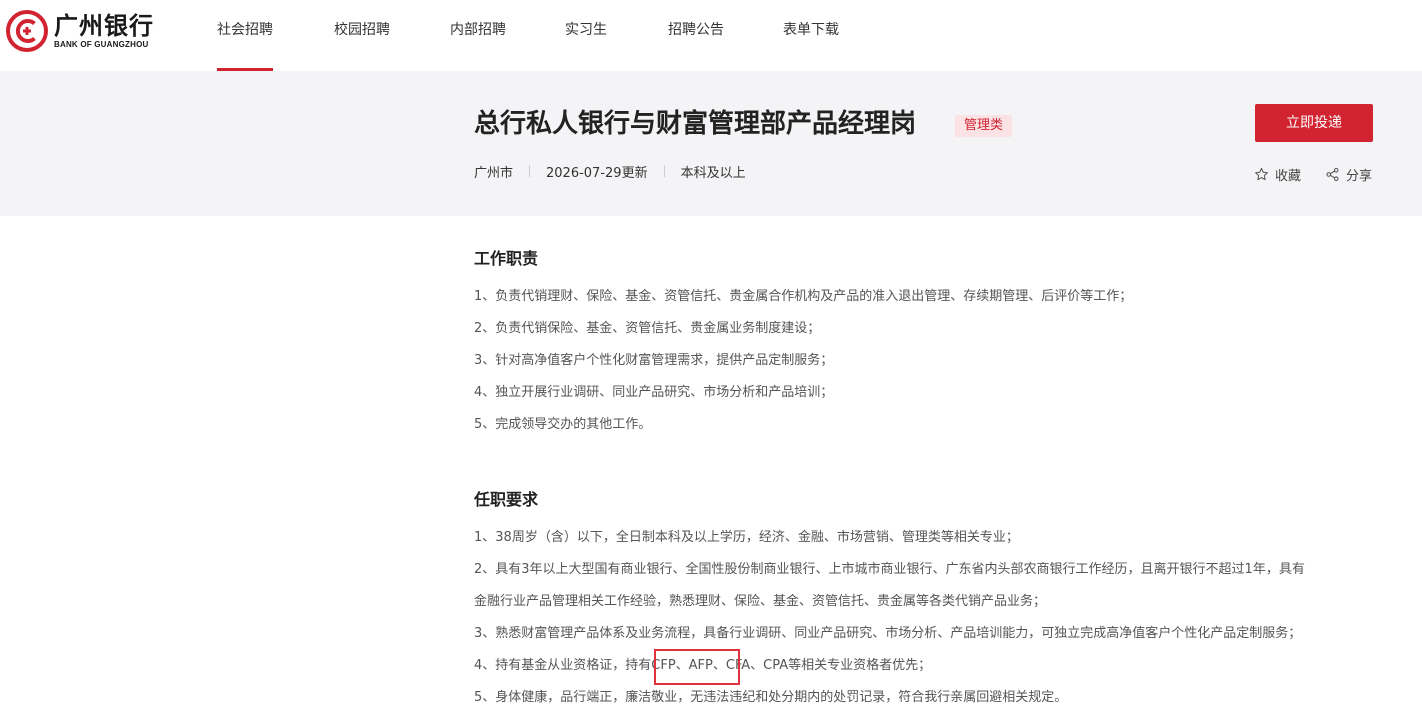 Image resolution: width=1422 pixels, height=718 pixels. What do you see at coordinates (27, 31) in the screenshot?
I see `bank-logo-icon` at bounding box center [27, 31].